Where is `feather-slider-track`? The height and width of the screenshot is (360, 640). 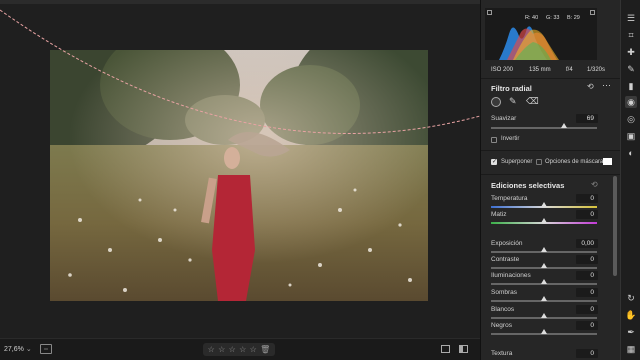
feather-slider-track is located at coordinates (544, 128).